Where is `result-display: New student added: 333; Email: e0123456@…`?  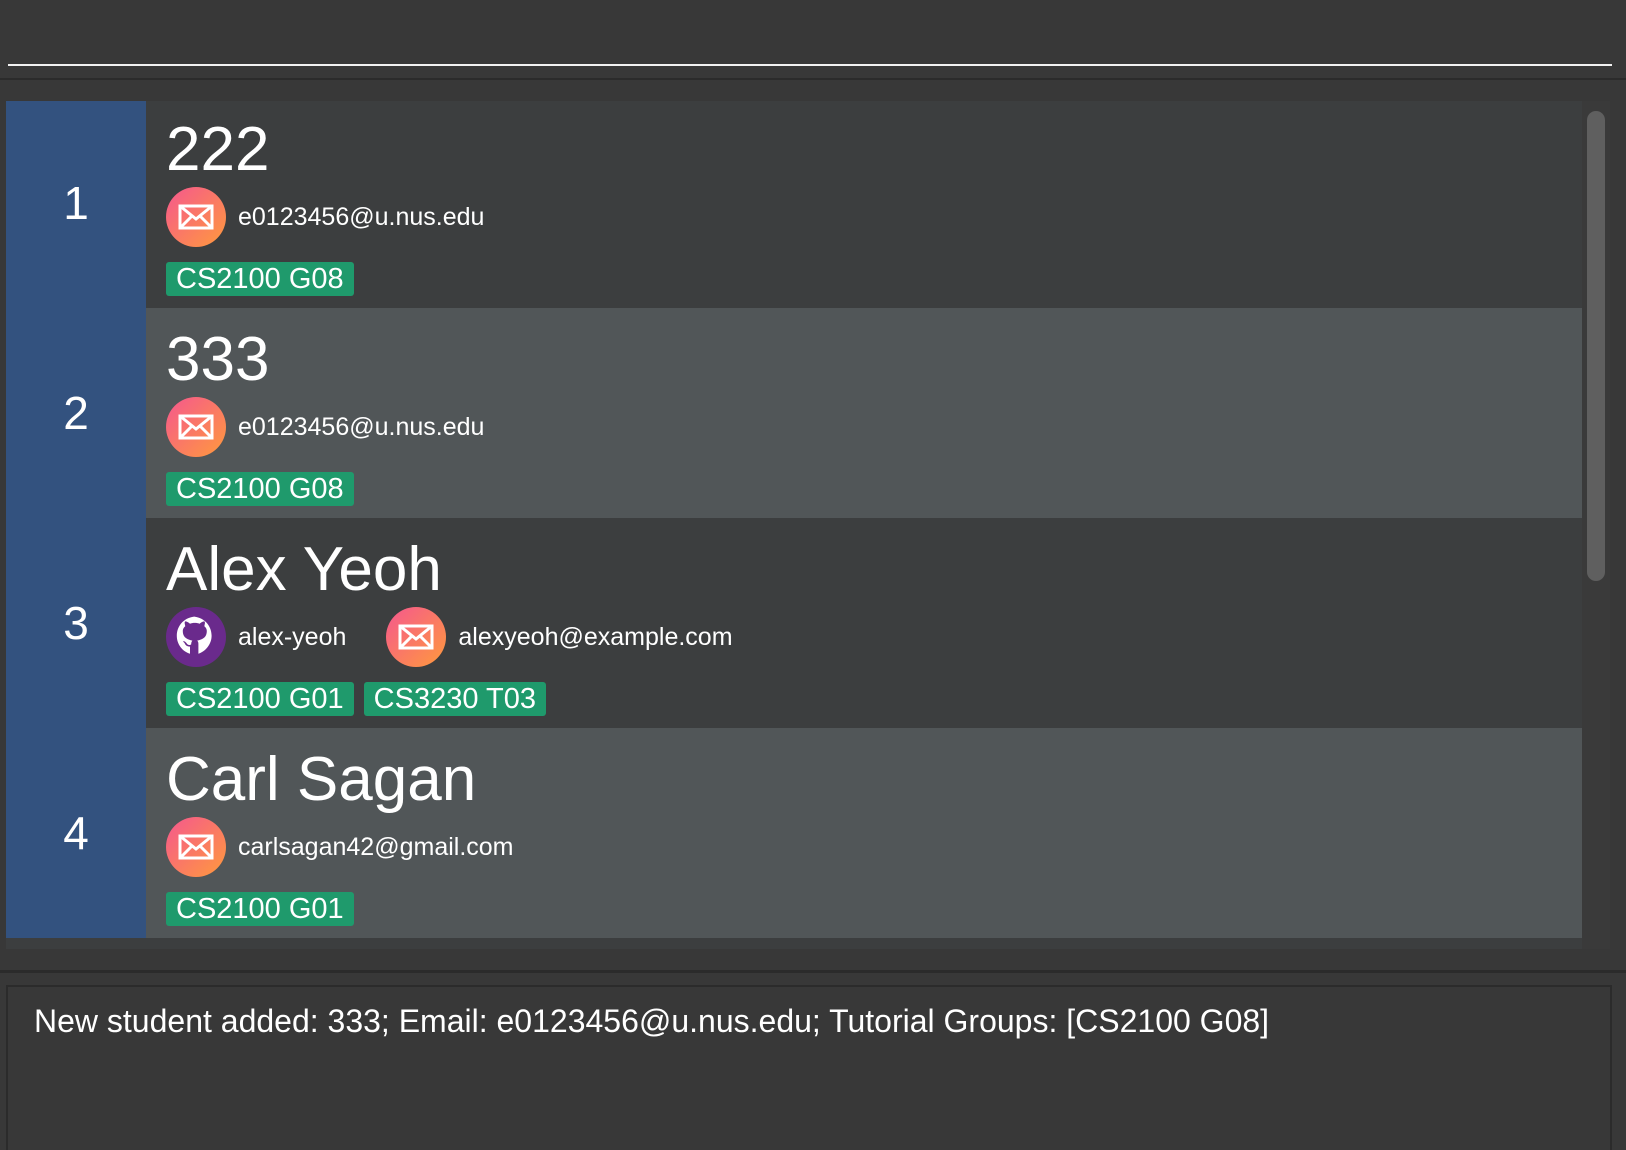
result-display: New student added: 333; Email: e0123456@… is located at coordinates (809, 1067).